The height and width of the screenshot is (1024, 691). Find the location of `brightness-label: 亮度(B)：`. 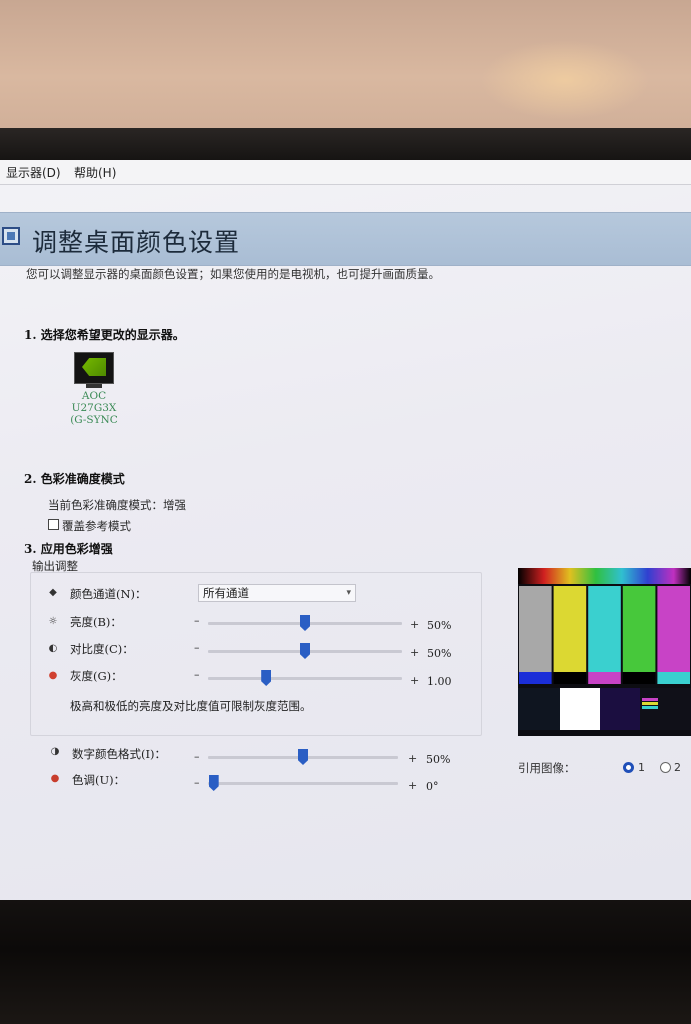

brightness-label: 亮度(B)： is located at coordinates (96, 622).